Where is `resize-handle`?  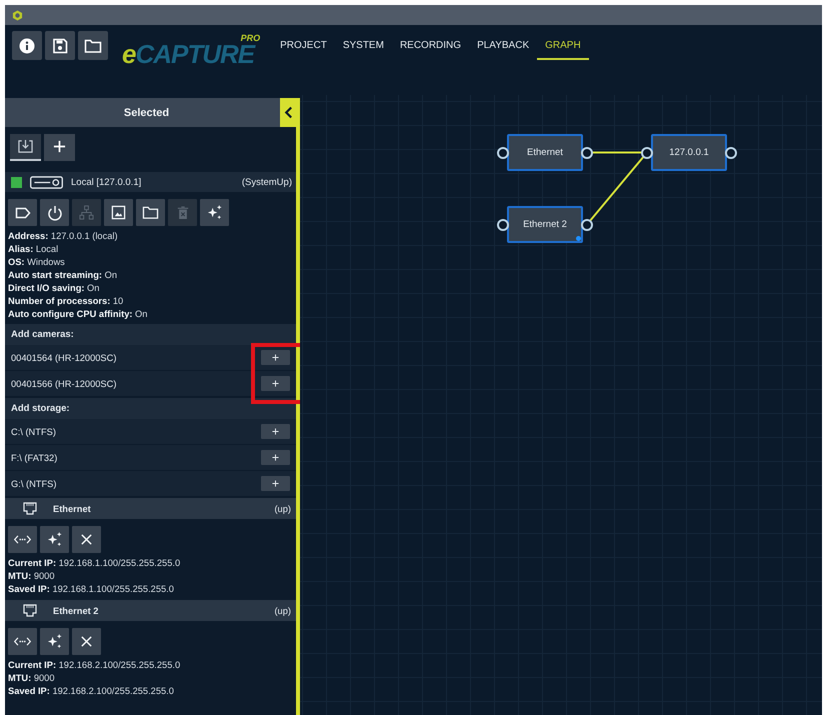 resize-handle is located at coordinates (578, 238).